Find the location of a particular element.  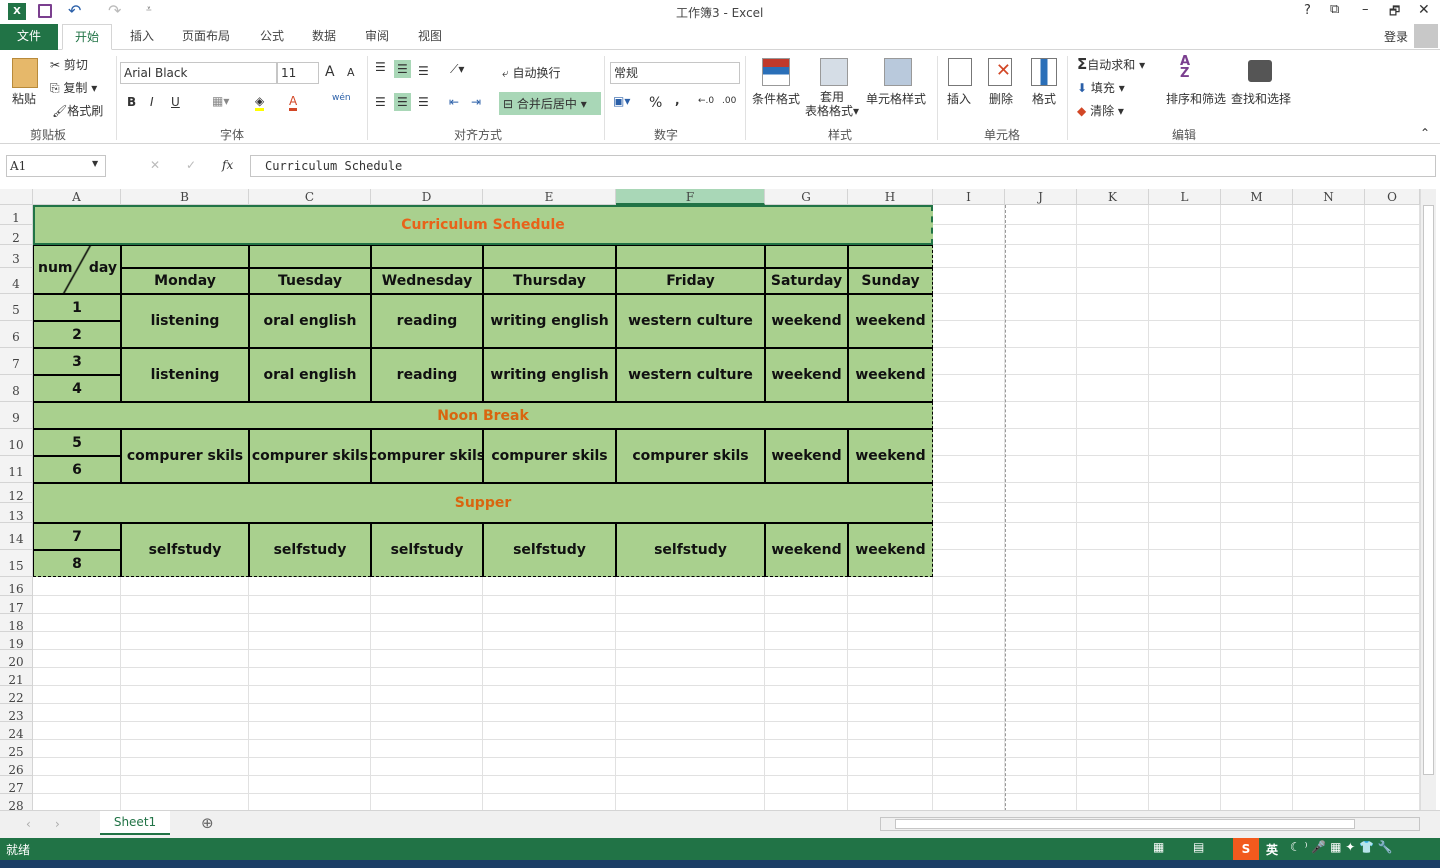

tab-data: 数据 is located at coordinates (324, 37).